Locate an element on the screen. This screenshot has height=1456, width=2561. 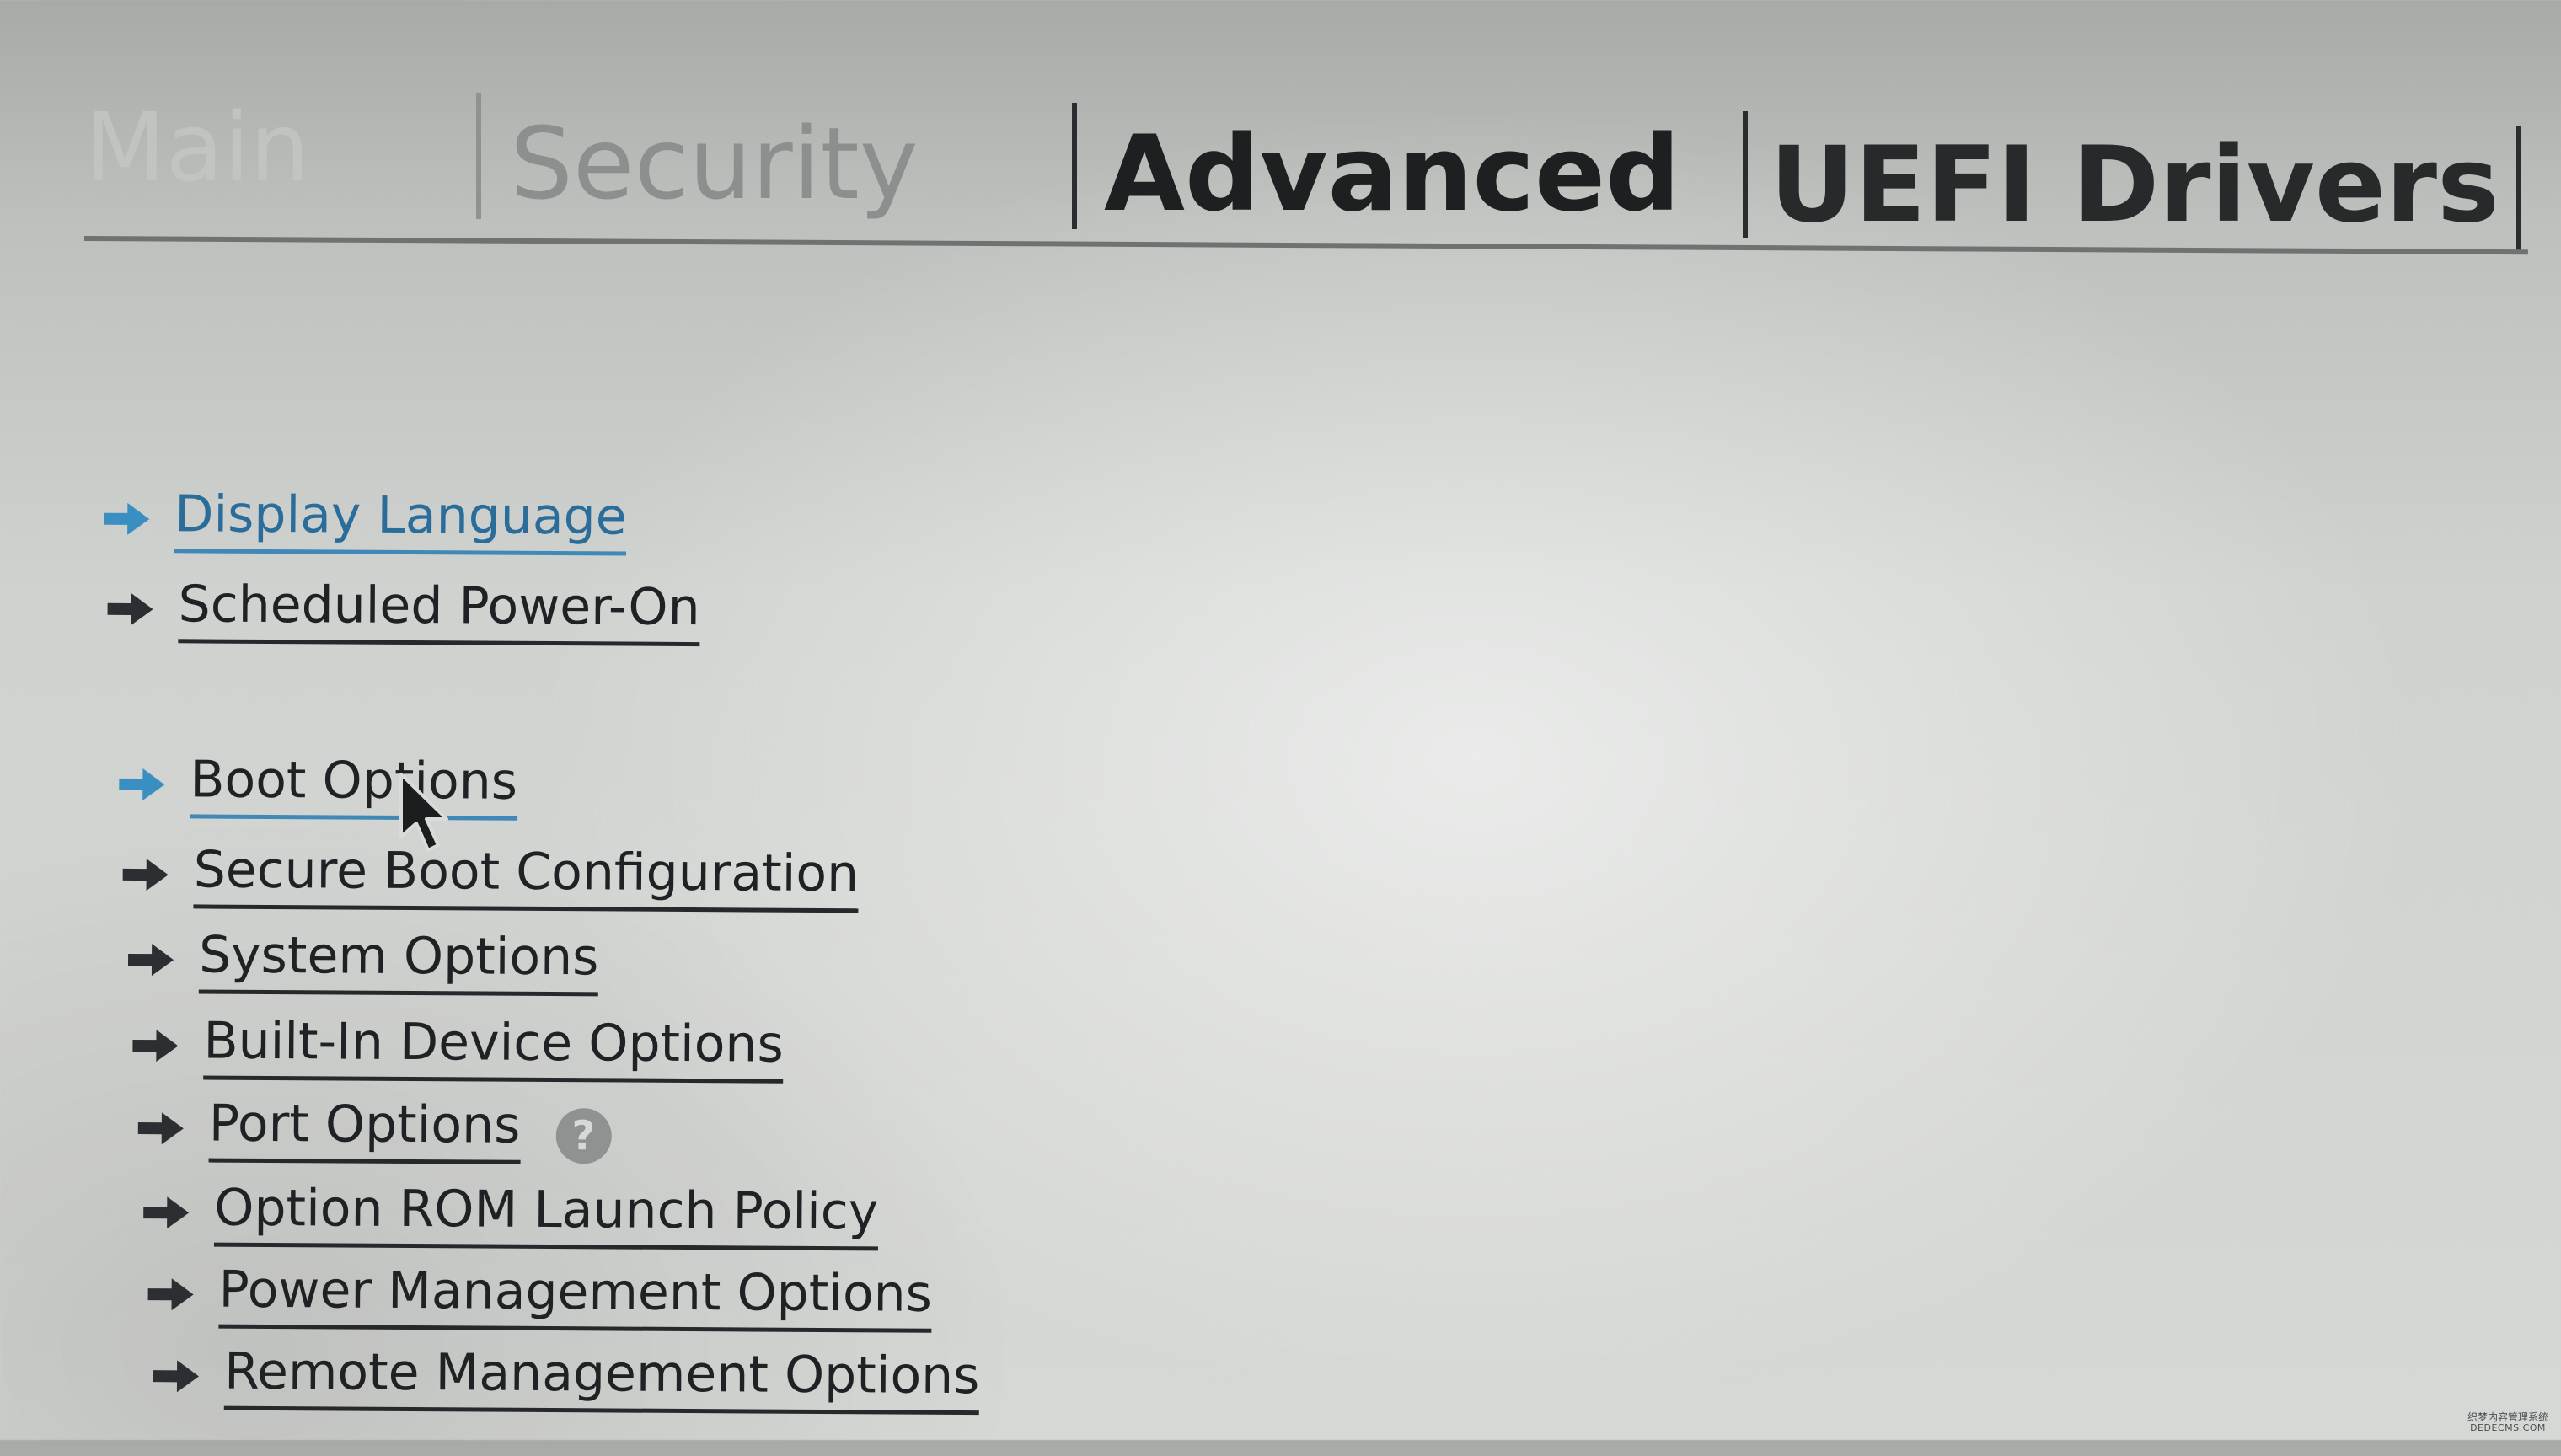
menu-item-label: Remote Management Options is located at coordinates (601, 1379).